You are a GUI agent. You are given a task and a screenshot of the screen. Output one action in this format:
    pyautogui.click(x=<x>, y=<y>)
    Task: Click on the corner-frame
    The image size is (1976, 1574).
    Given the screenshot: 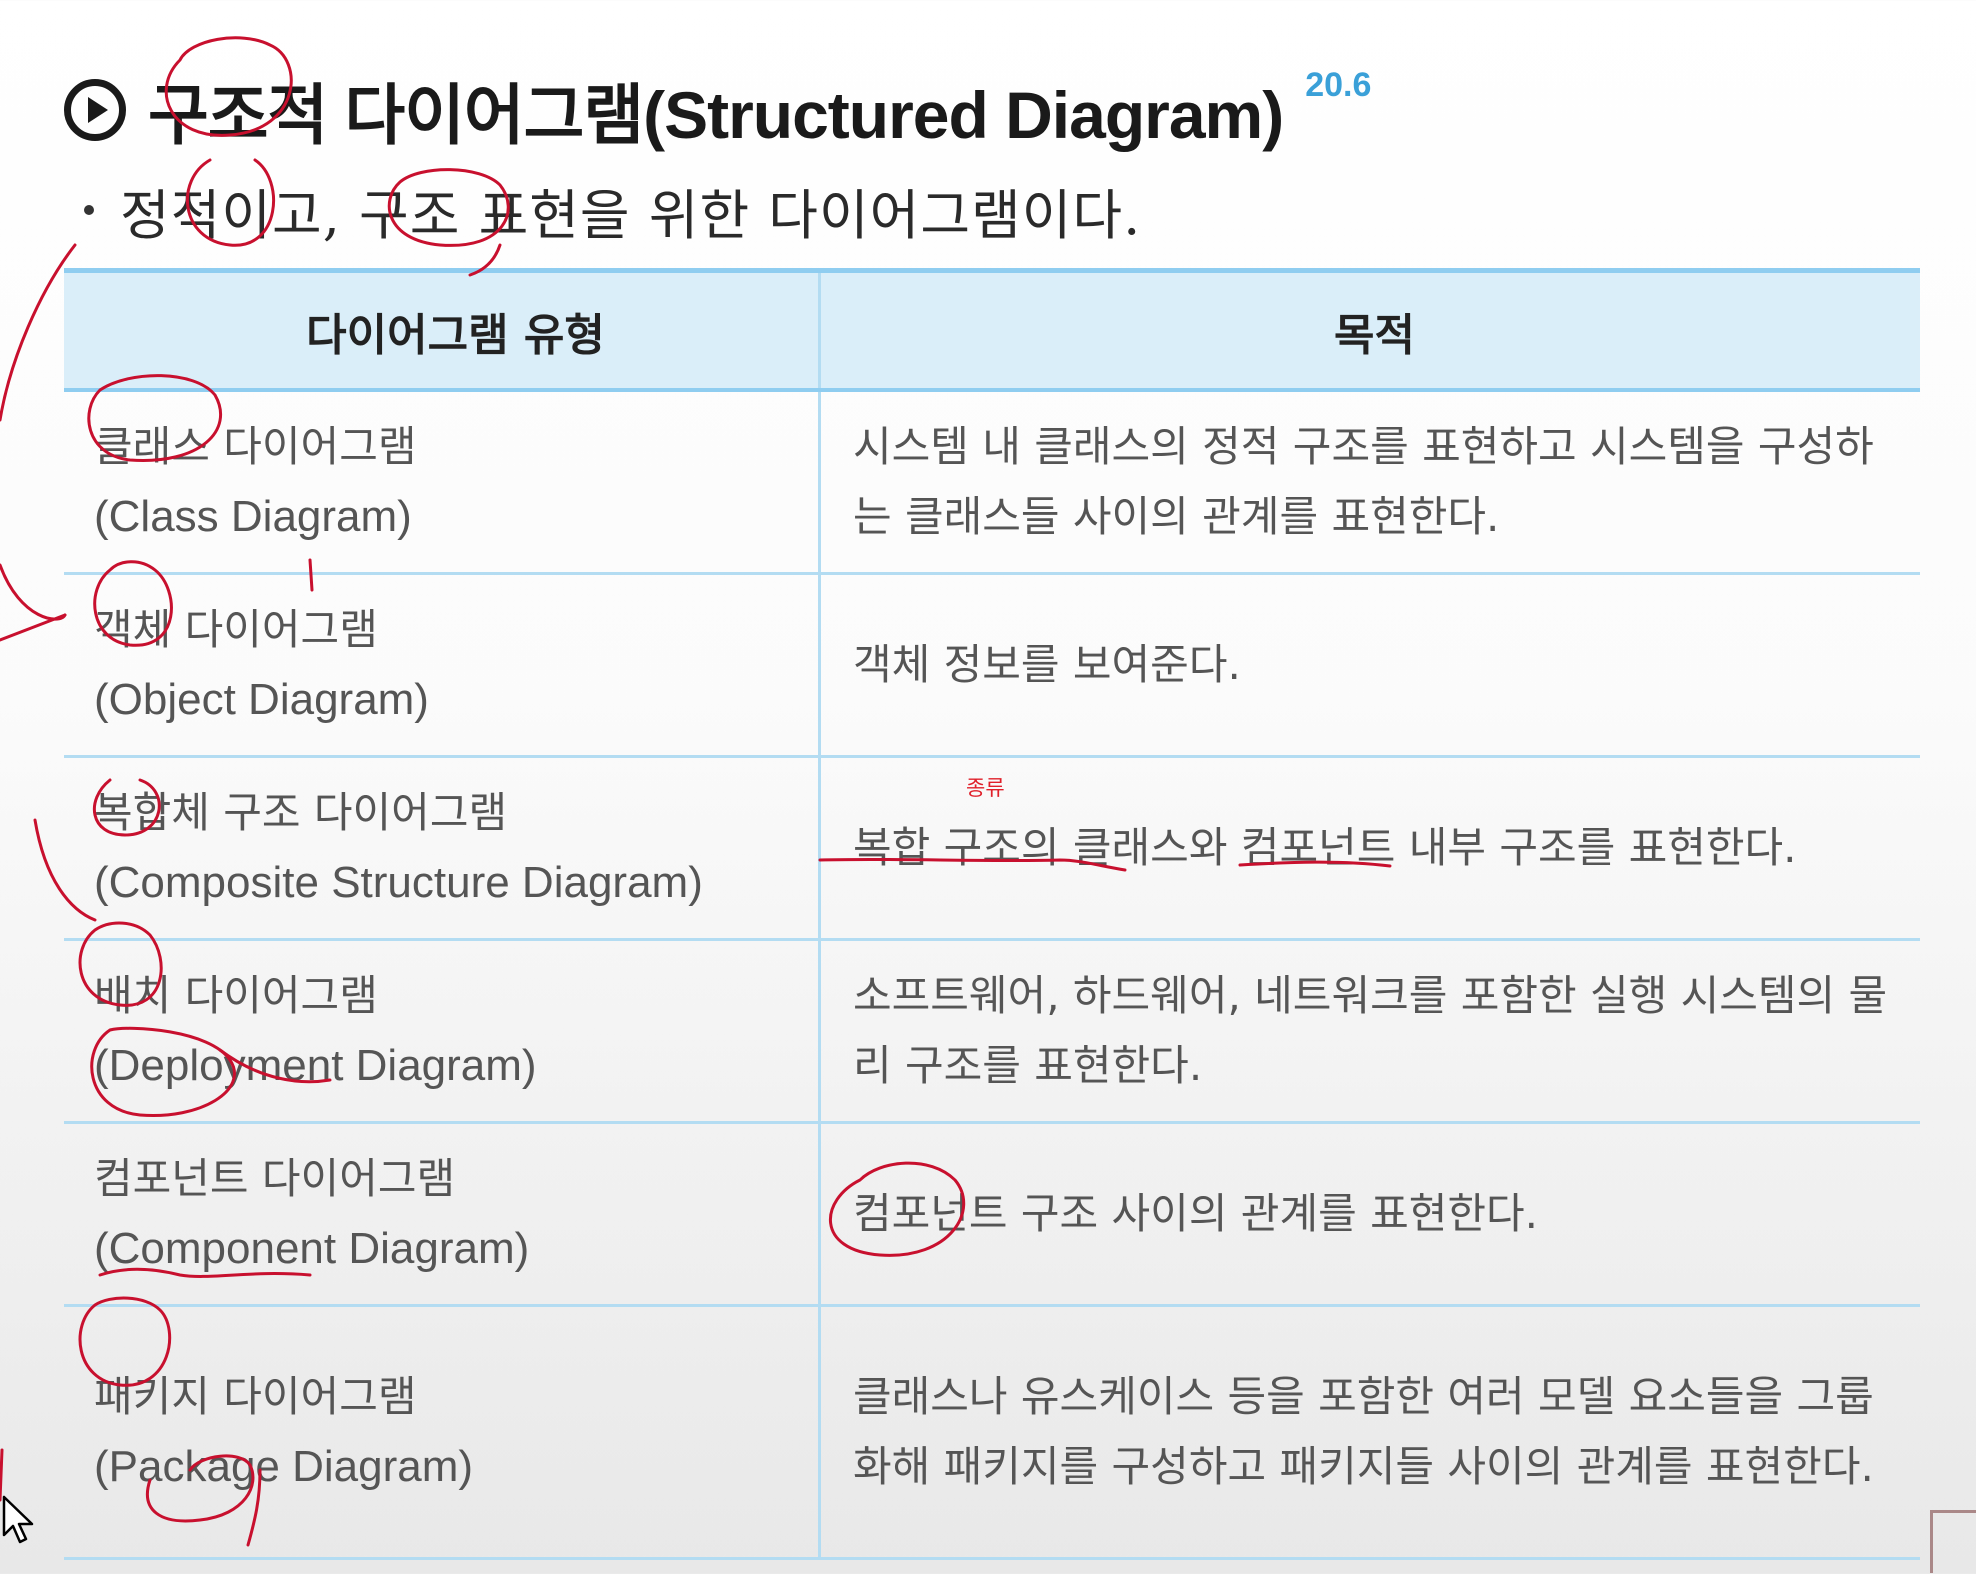 What is the action you would take?
    pyautogui.click(x=1953, y=1541)
    